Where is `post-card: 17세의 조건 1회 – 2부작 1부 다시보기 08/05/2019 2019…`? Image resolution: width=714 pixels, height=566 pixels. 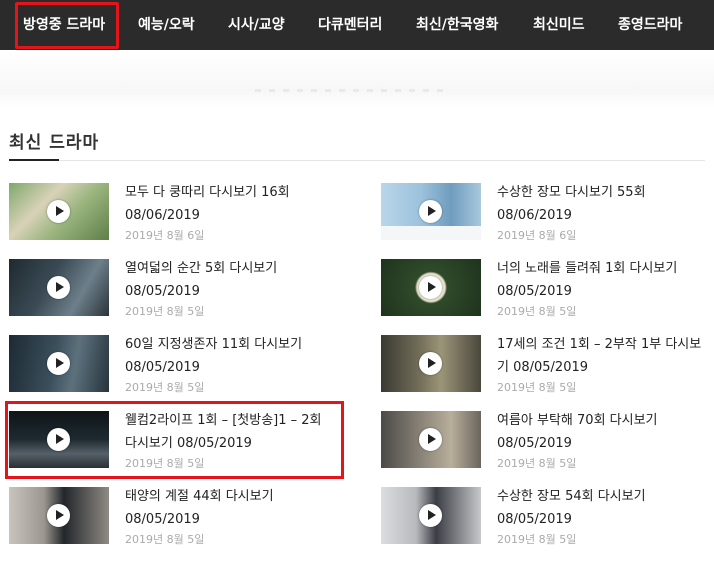 post-card: 17세의 조건 1회 – 2부작 1부 다시보기 08/05/2019 2019… is located at coordinates (546, 367).